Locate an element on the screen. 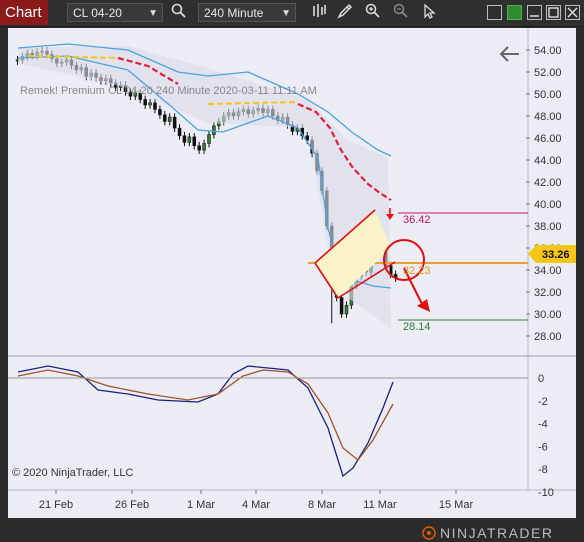  period-label: 240 Minute is located at coordinates (234, 13).